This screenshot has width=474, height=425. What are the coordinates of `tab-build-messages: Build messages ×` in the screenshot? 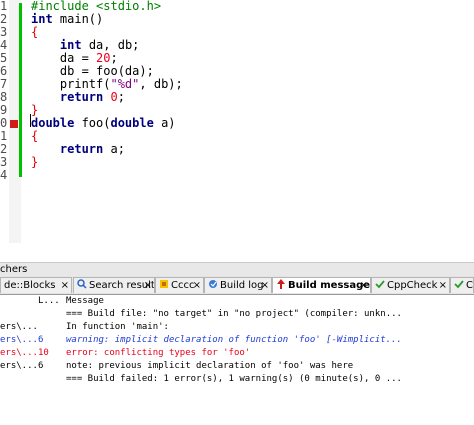 It's located at (321, 285).